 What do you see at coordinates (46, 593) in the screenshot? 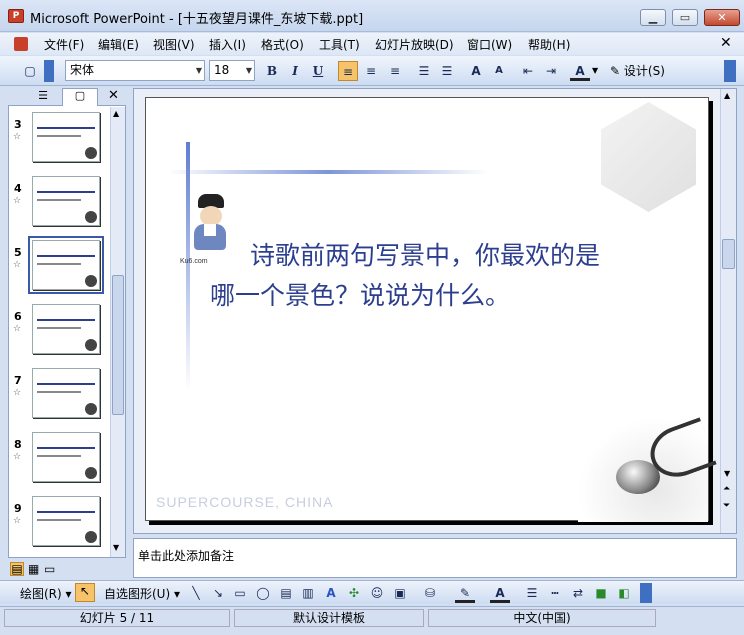
I see `draw-menu-button: 绘图(R) ▾` at bounding box center [46, 593].